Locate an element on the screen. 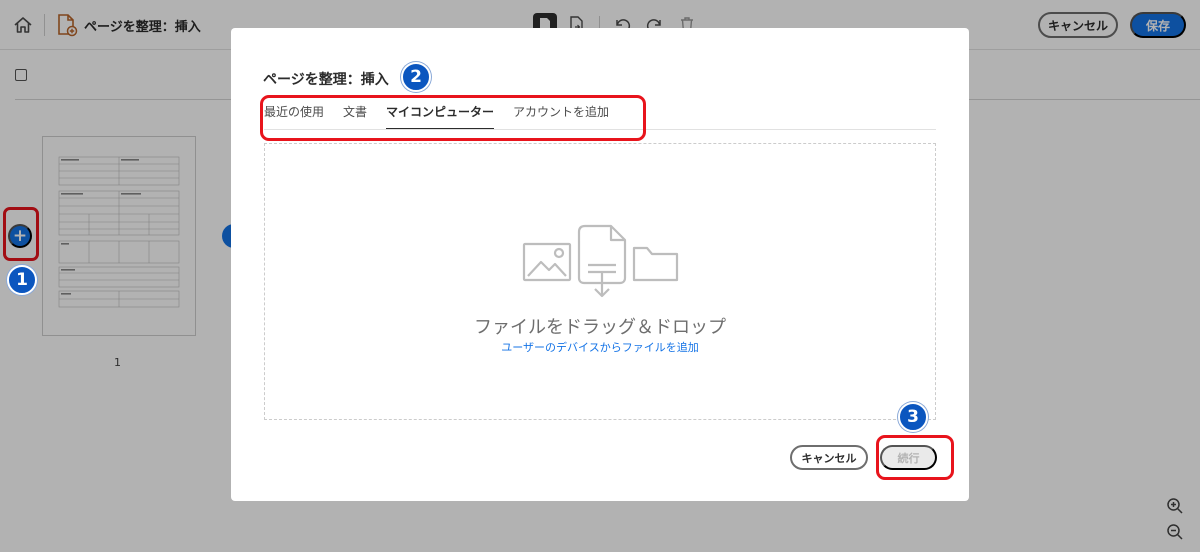  step-badge-2: 2 is located at coordinates (416, 77).